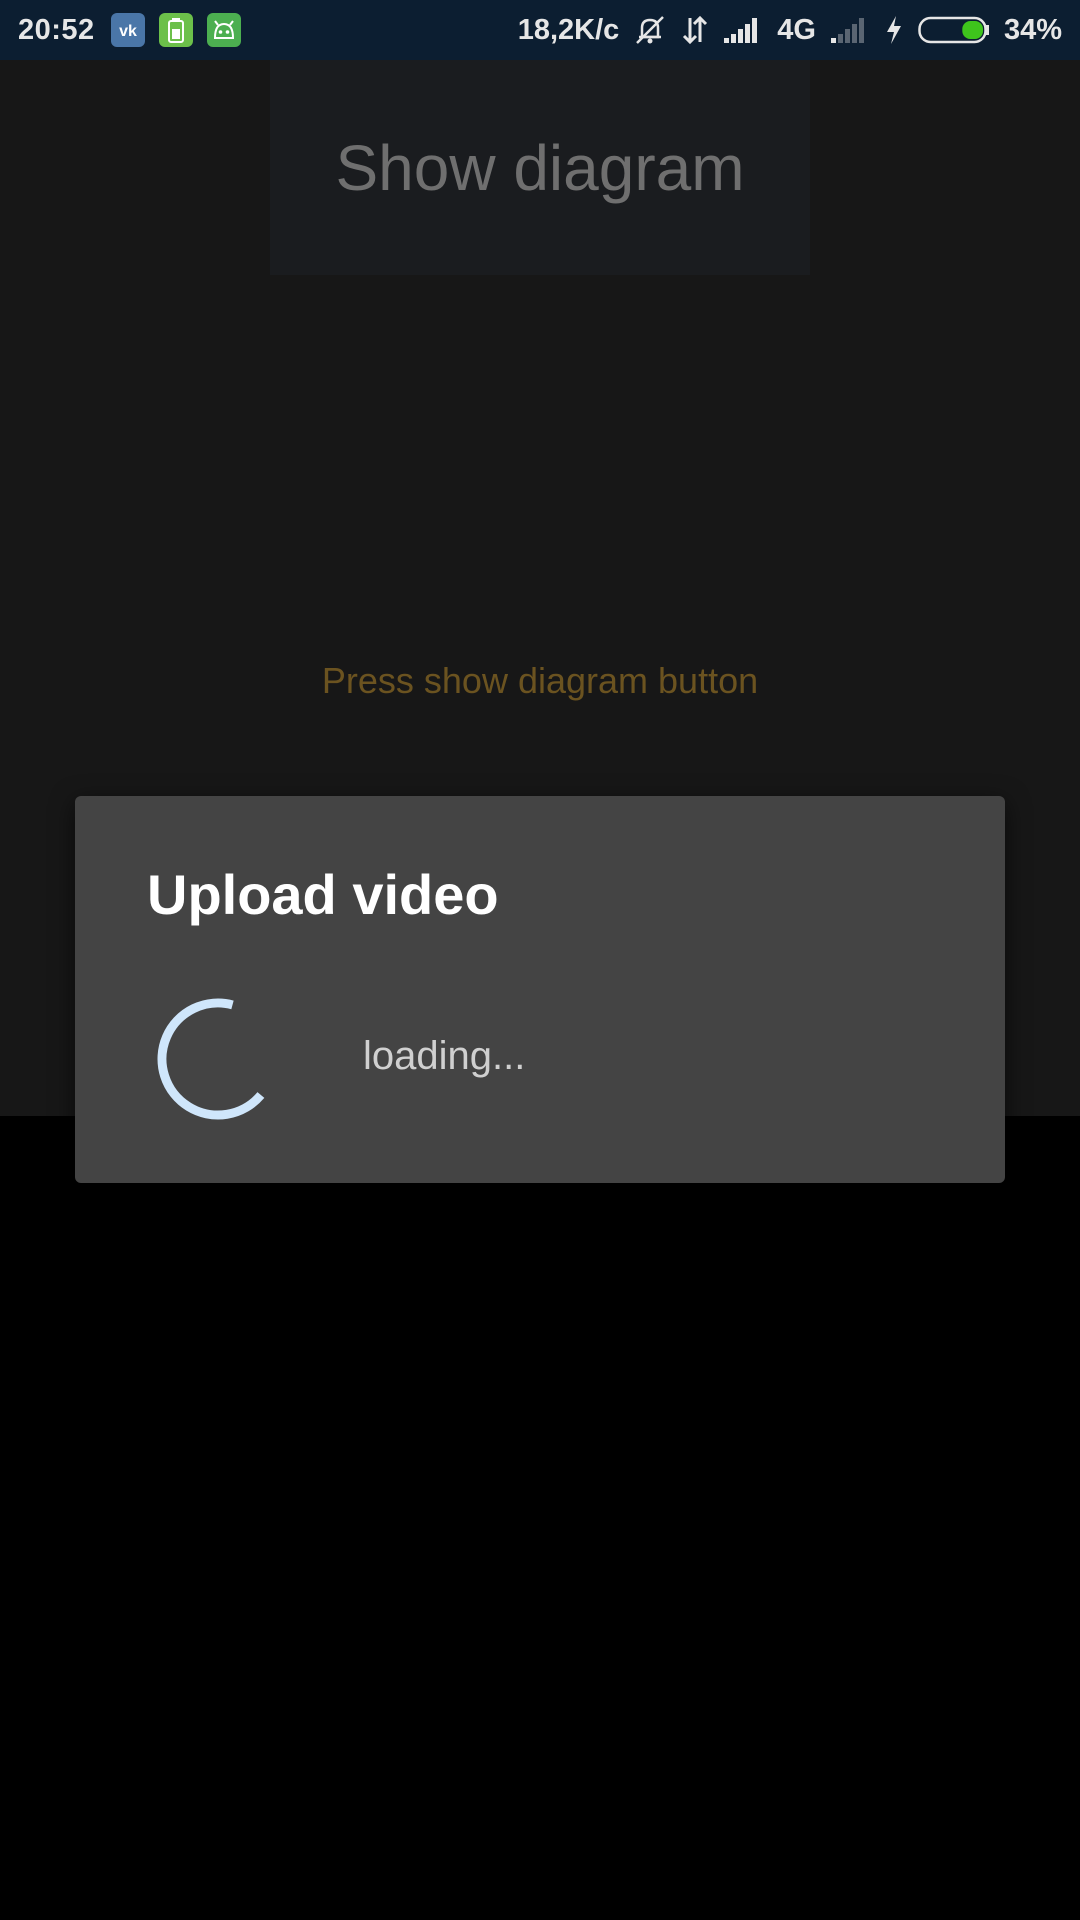 Image resolution: width=1080 pixels, height=1920 pixels. Describe the element at coordinates (743, 30) in the screenshot. I see `signal-strength-icon` at that location.